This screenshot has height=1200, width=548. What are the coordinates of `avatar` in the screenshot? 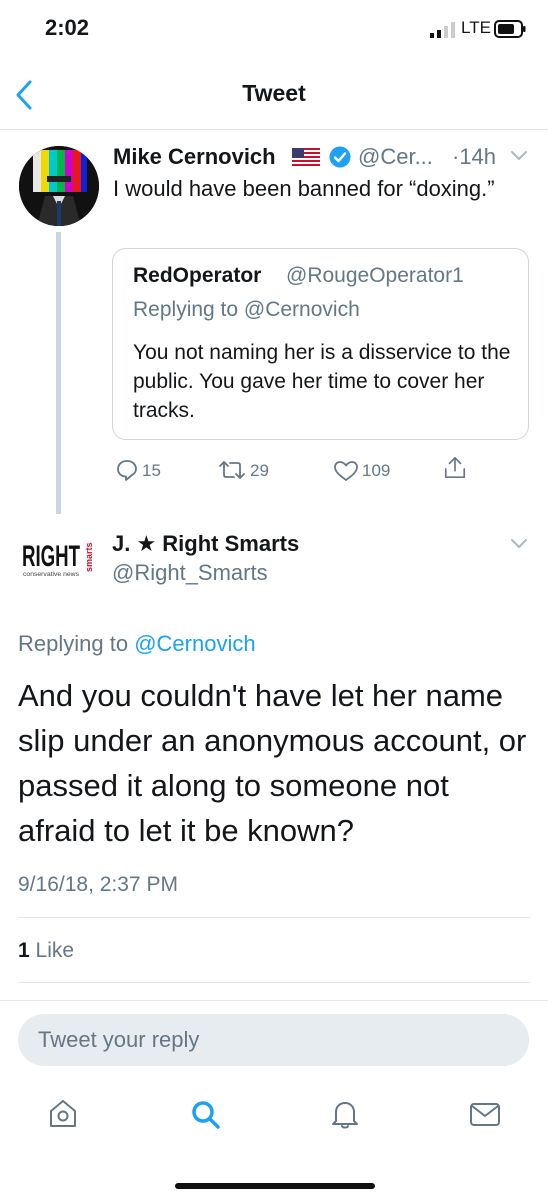 It's located at (59, 186).